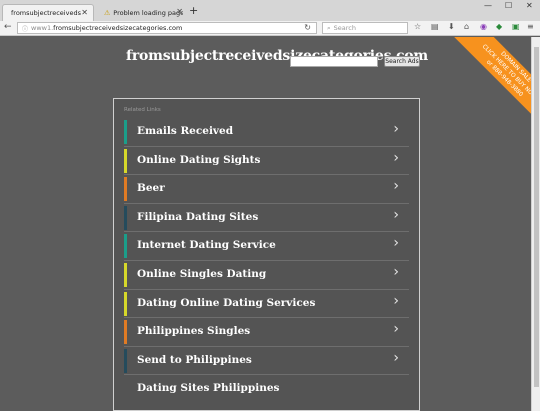  Describe the element at coordinates (42, 28) in the screenshot. I see `url-prefix: www1.` at that location.